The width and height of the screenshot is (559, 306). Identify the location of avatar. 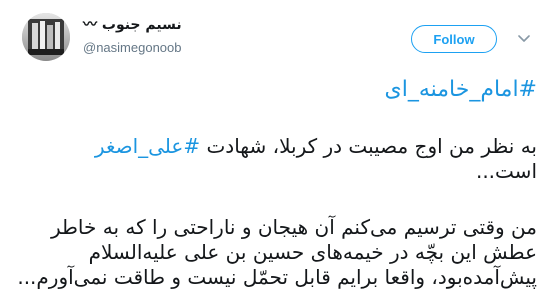
(46, 37).